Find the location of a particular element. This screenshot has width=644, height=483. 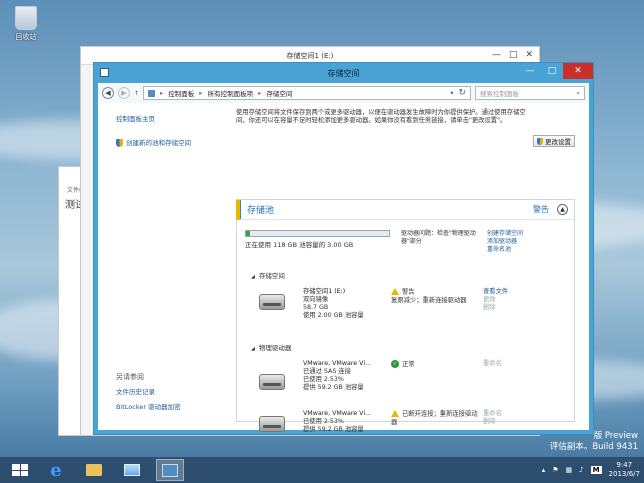

create-space-link: 创建存储空间 is located at coordinates (505, 234).